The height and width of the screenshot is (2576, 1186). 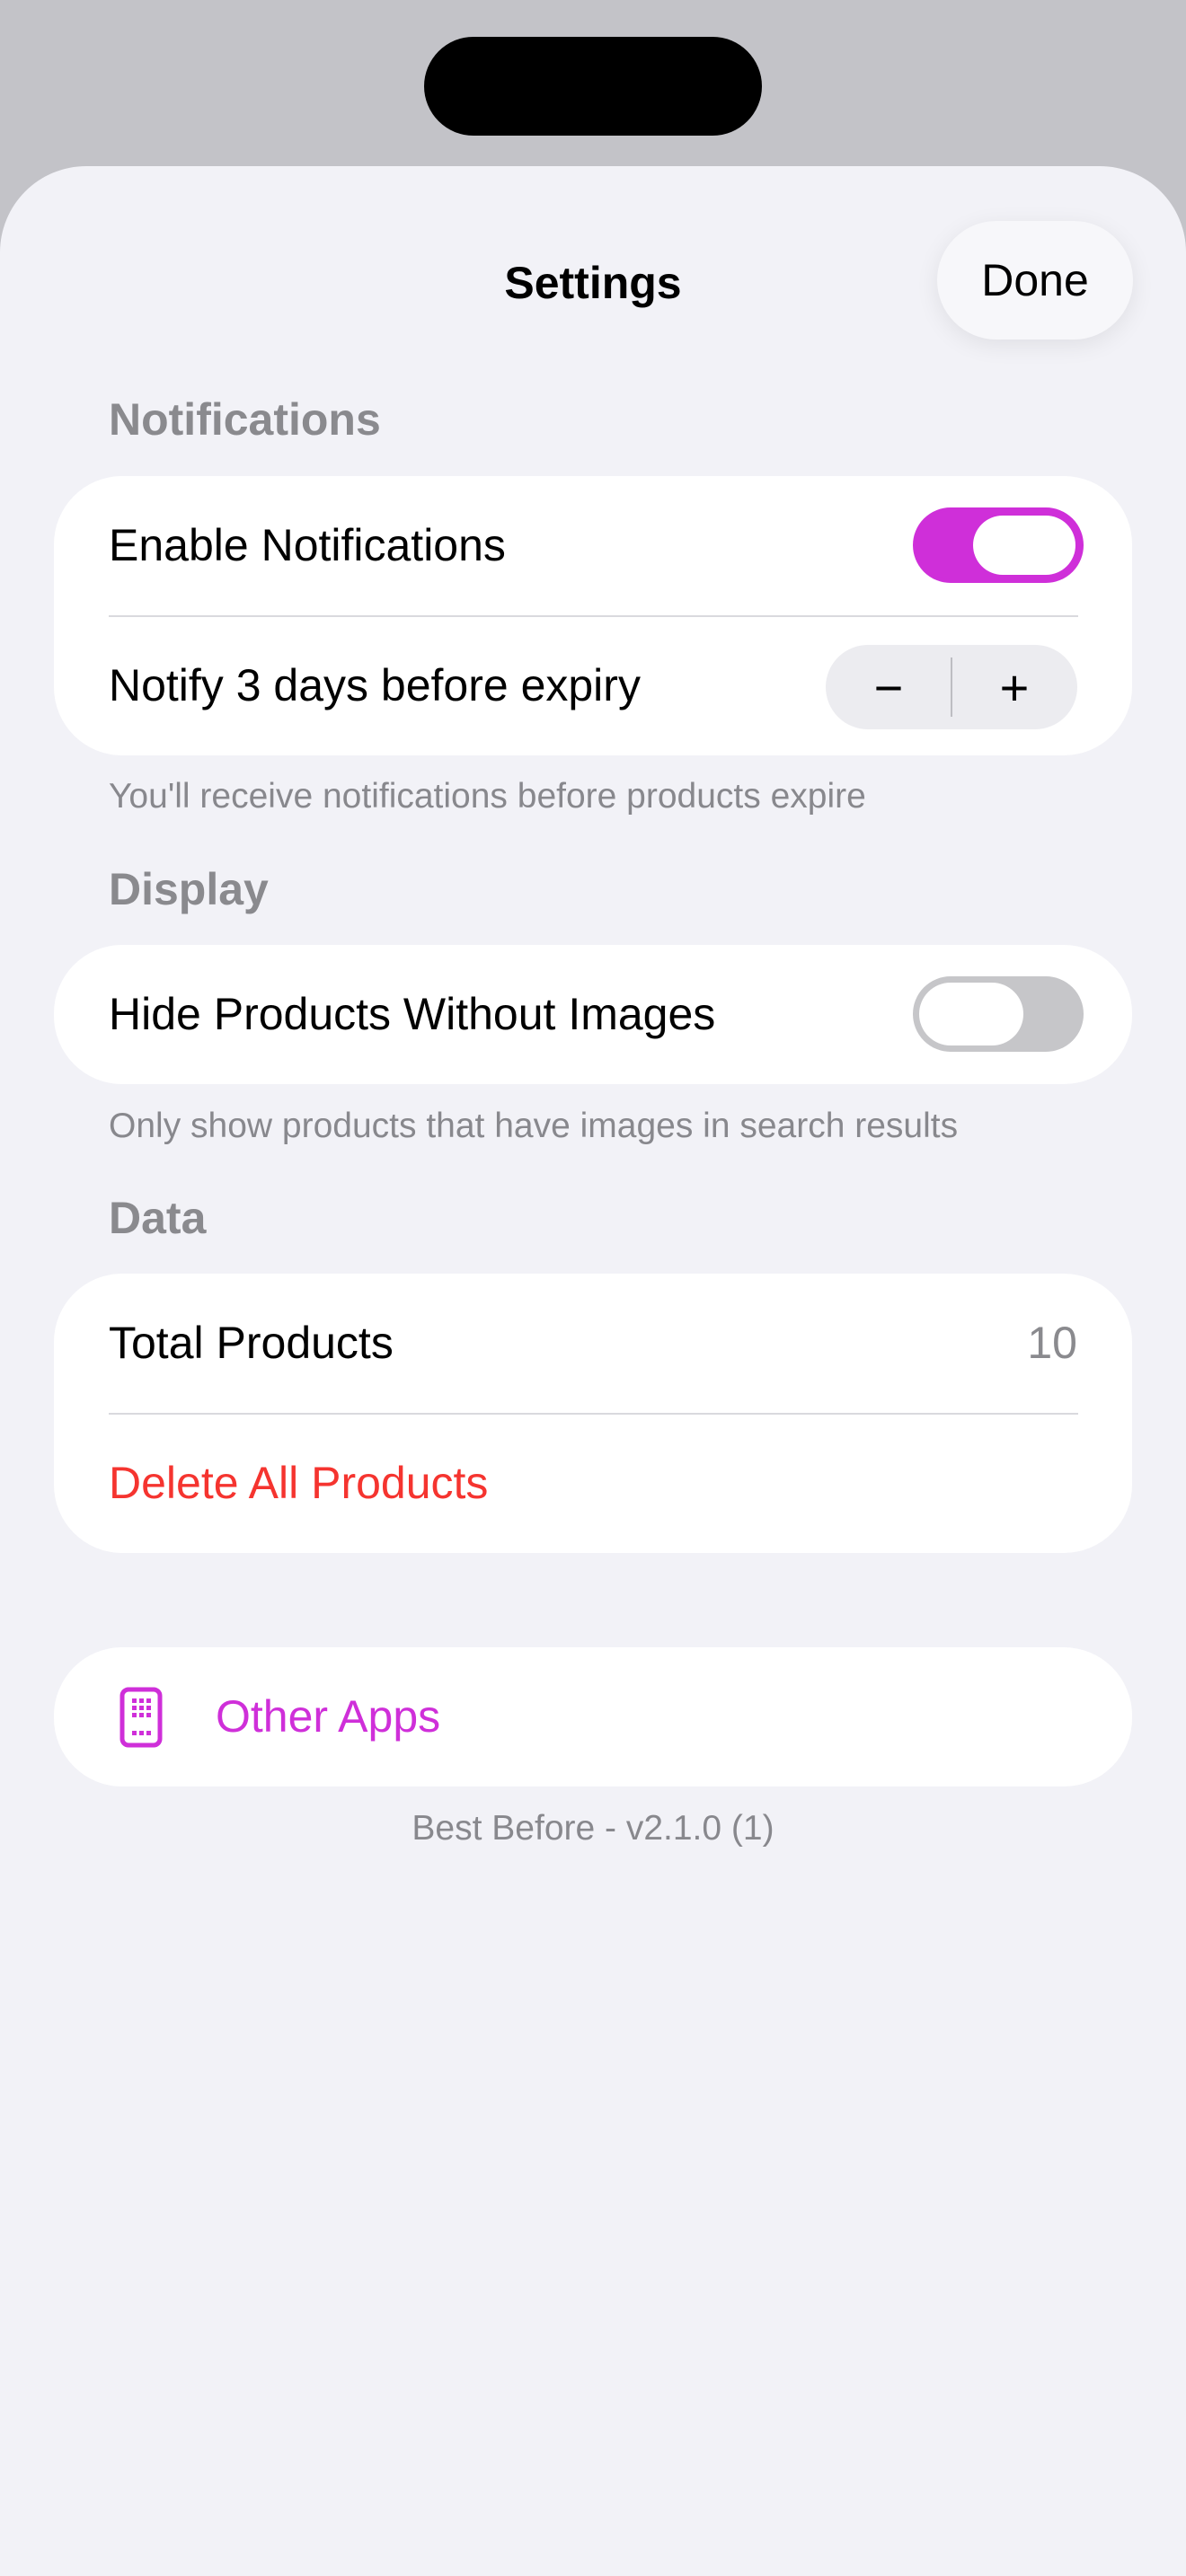 I want to click on display-card: Hide Products Without Images, so click(x=593, y=1014).